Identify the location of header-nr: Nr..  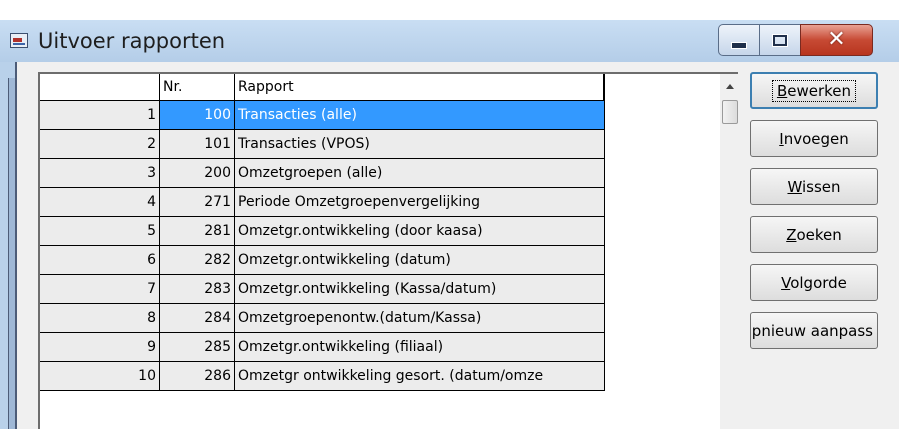
(197, 87).